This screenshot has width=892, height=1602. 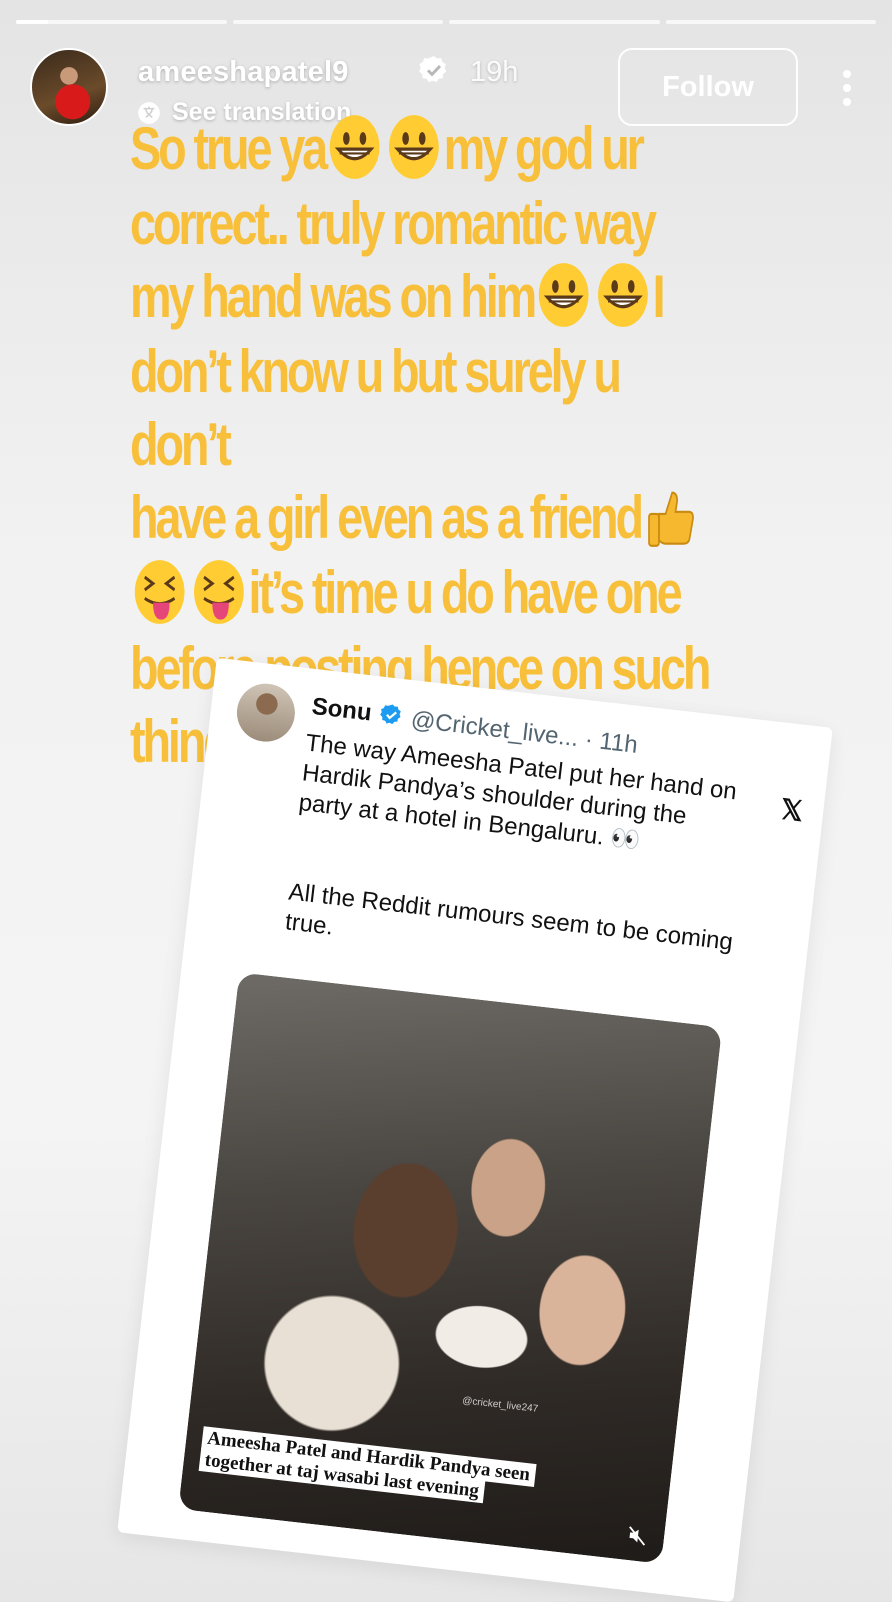 What do you see at coordinates (426, 518) in the screenshot?
I see `caption-line: have a girl even as a friend` at bounding box center [426, 518].